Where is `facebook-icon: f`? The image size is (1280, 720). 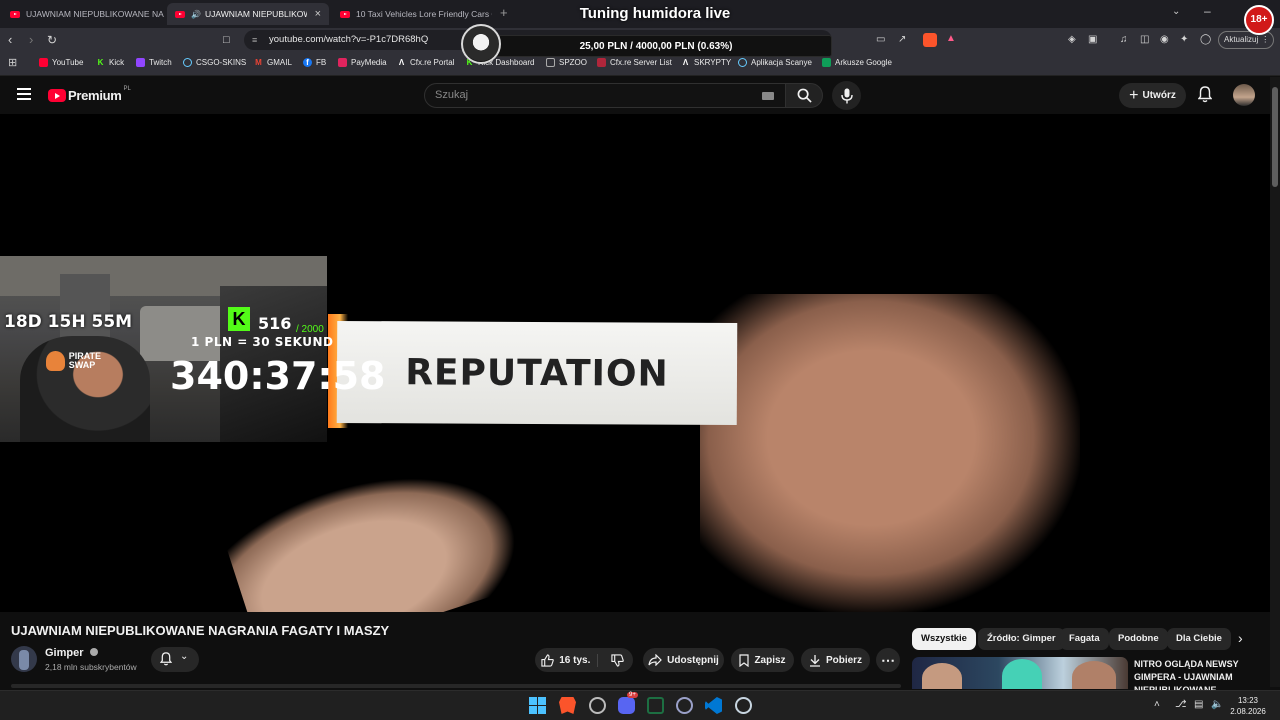
facebook-icon: f is located at coordinates (307, 62).